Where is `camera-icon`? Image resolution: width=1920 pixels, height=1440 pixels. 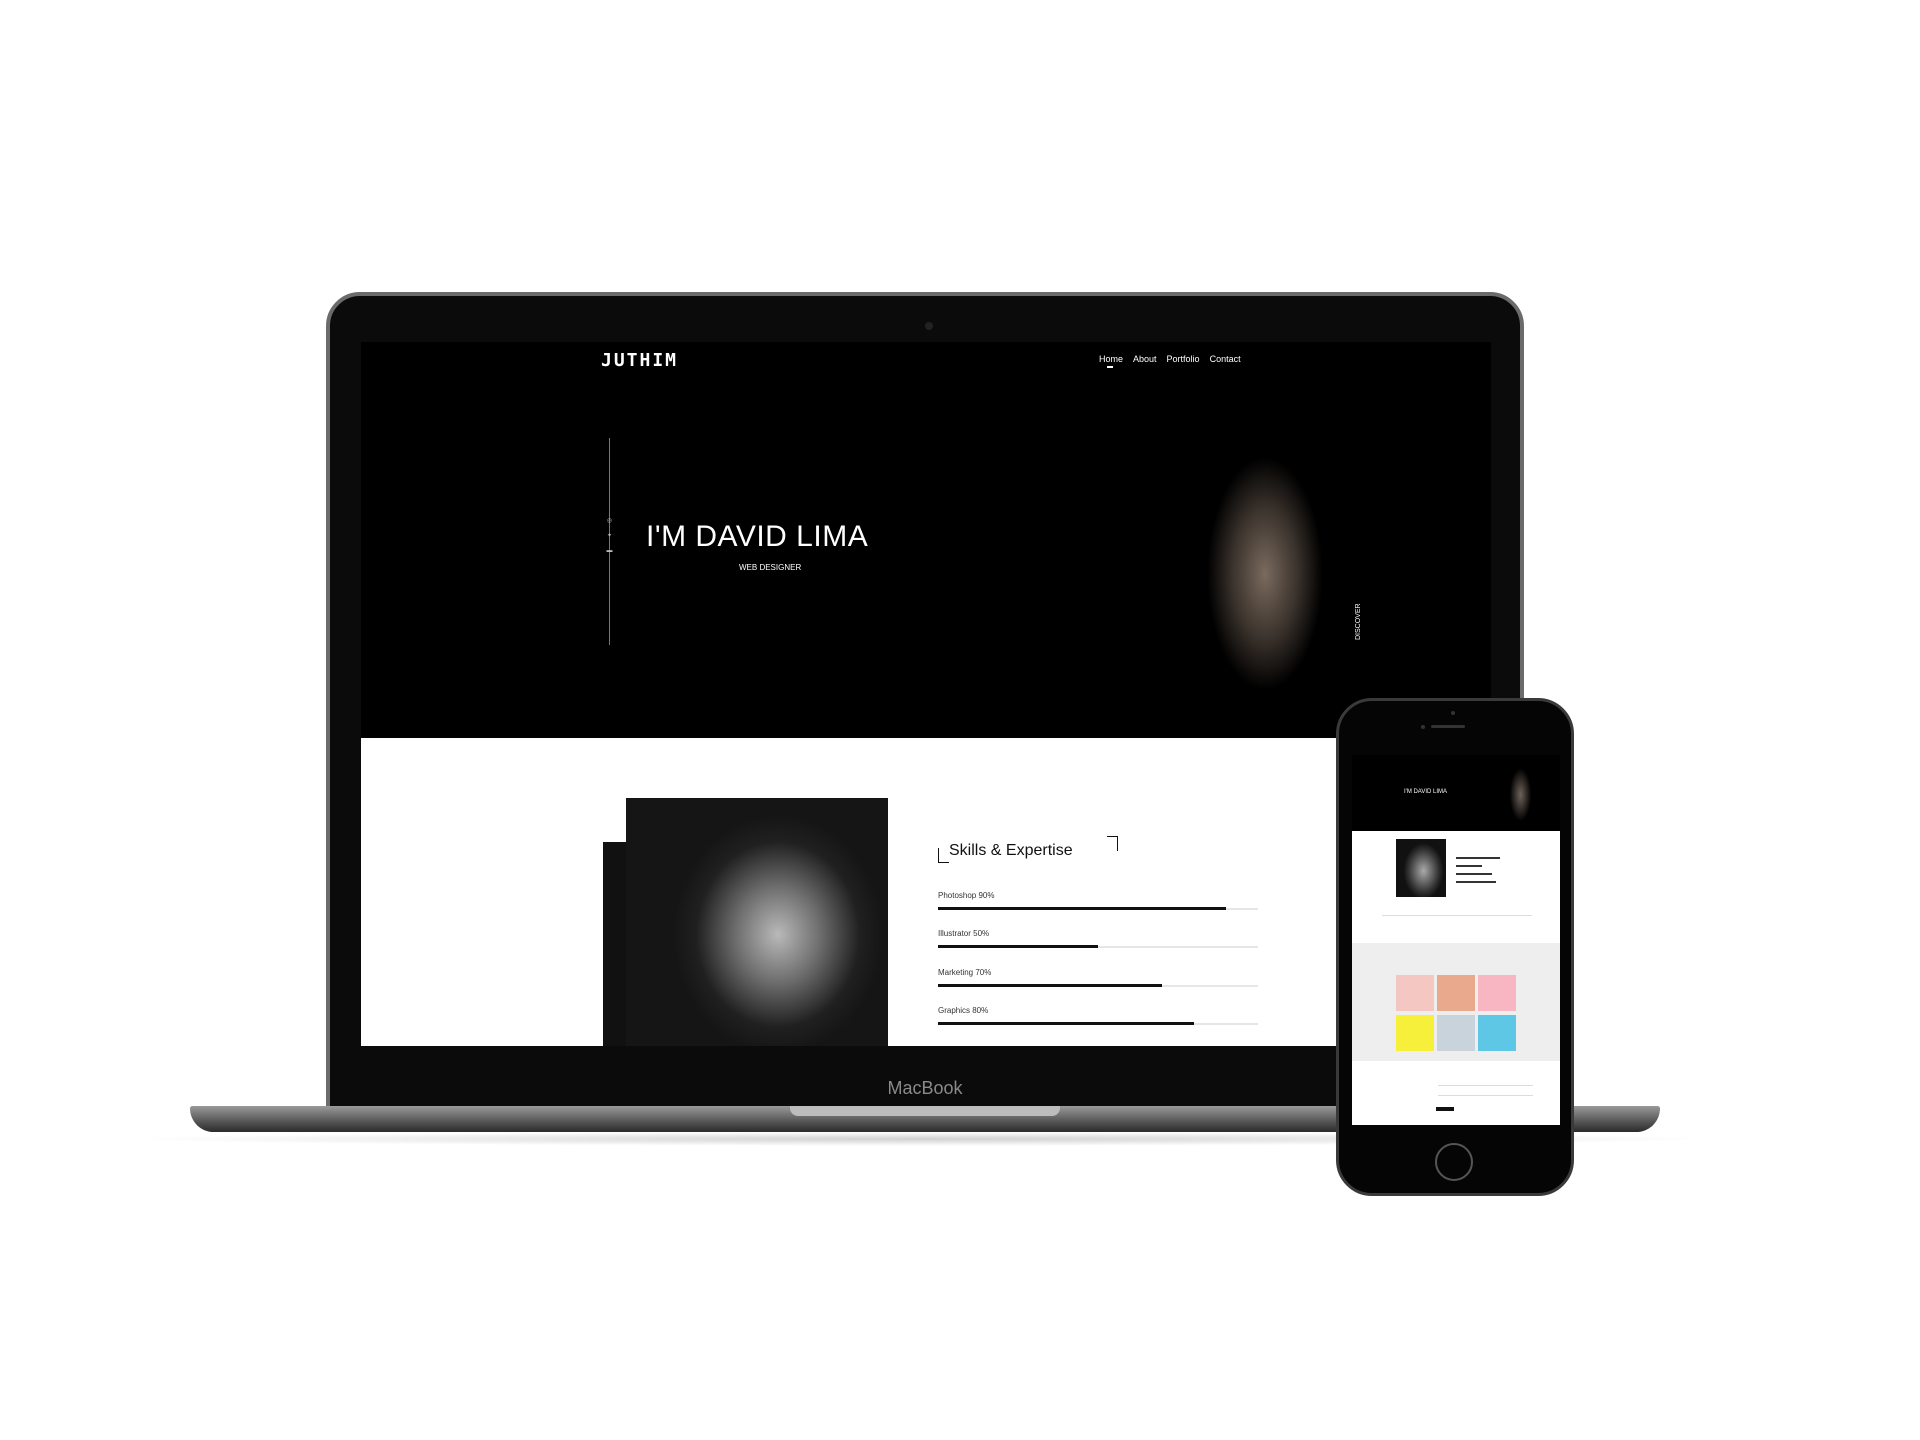
camera-icon is located at coordinates (929, 326).